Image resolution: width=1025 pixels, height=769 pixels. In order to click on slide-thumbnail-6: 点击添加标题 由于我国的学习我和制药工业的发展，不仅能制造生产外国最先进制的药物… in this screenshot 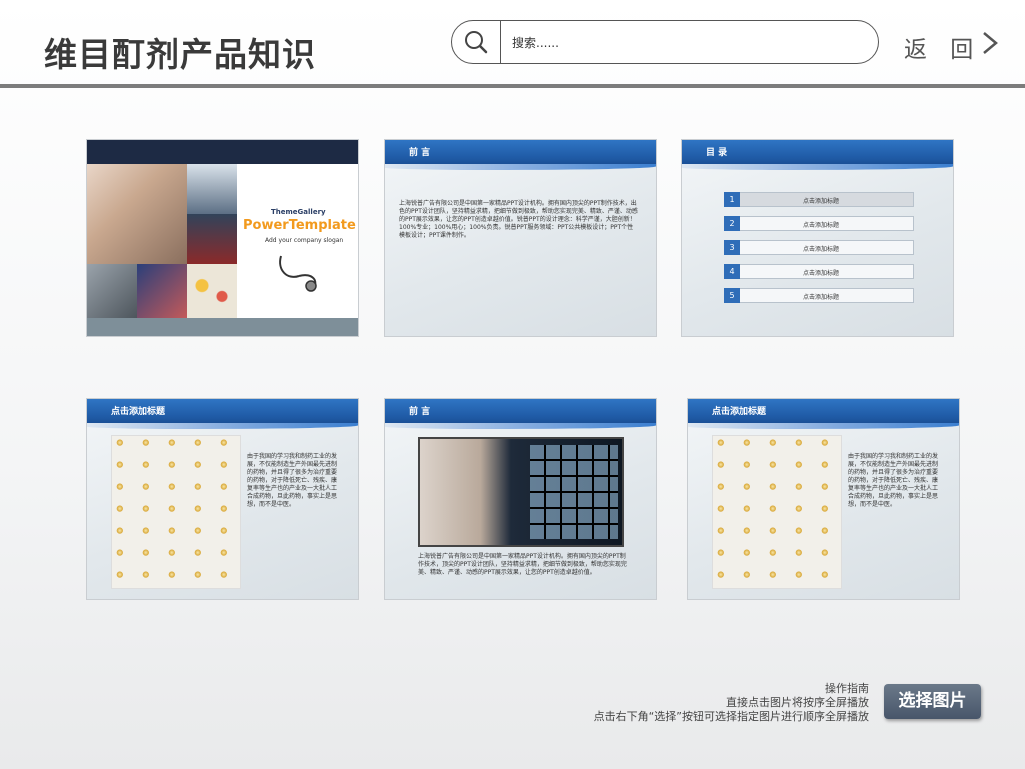, I will do `click(823, 499)`.